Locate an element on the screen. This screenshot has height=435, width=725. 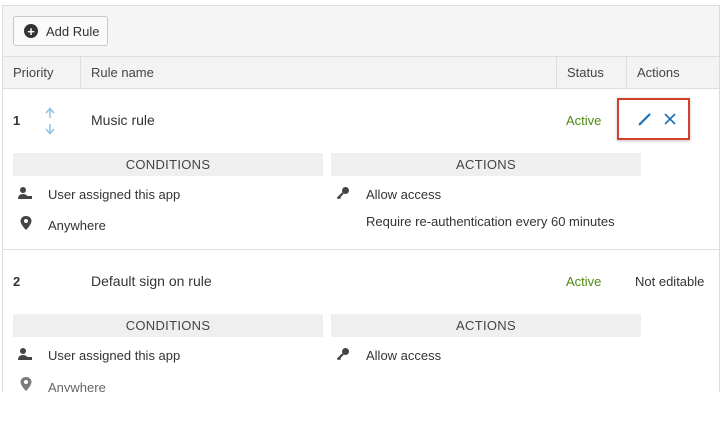
plus-circle-icon: + is located at coordinates (31, 31).